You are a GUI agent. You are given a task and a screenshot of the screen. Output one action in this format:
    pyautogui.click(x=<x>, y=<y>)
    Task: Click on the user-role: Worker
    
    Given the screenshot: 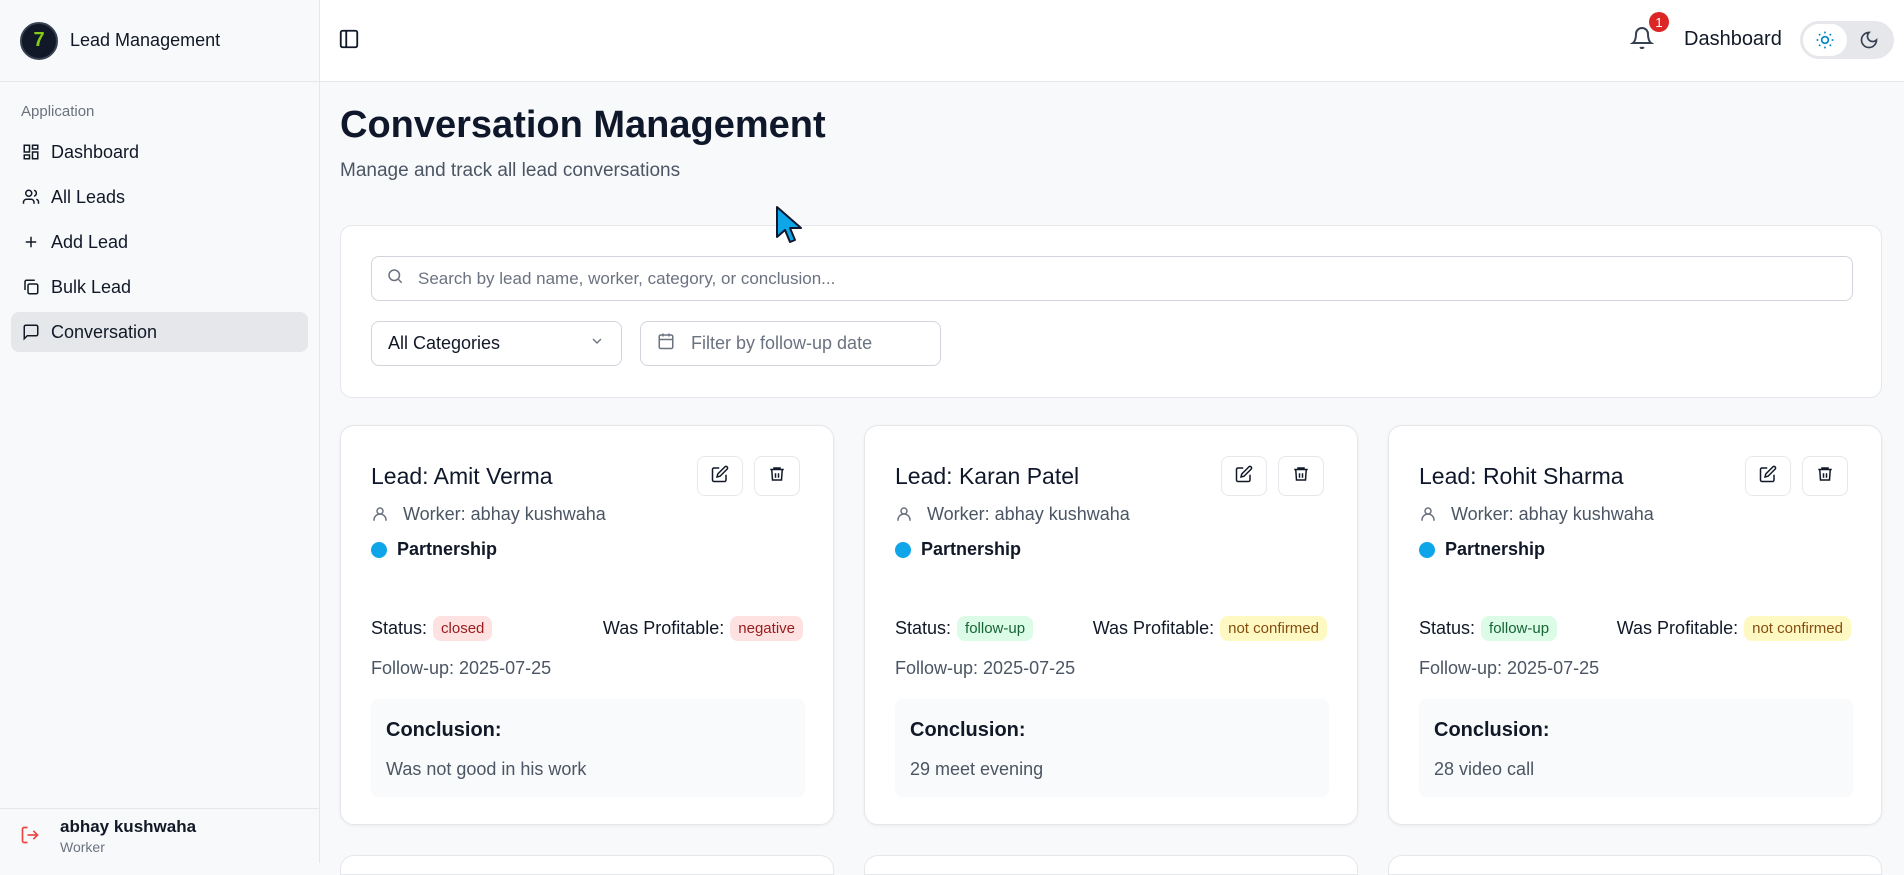 What is the action you would take?
    pyautogui.click(x=82, y=847)
    